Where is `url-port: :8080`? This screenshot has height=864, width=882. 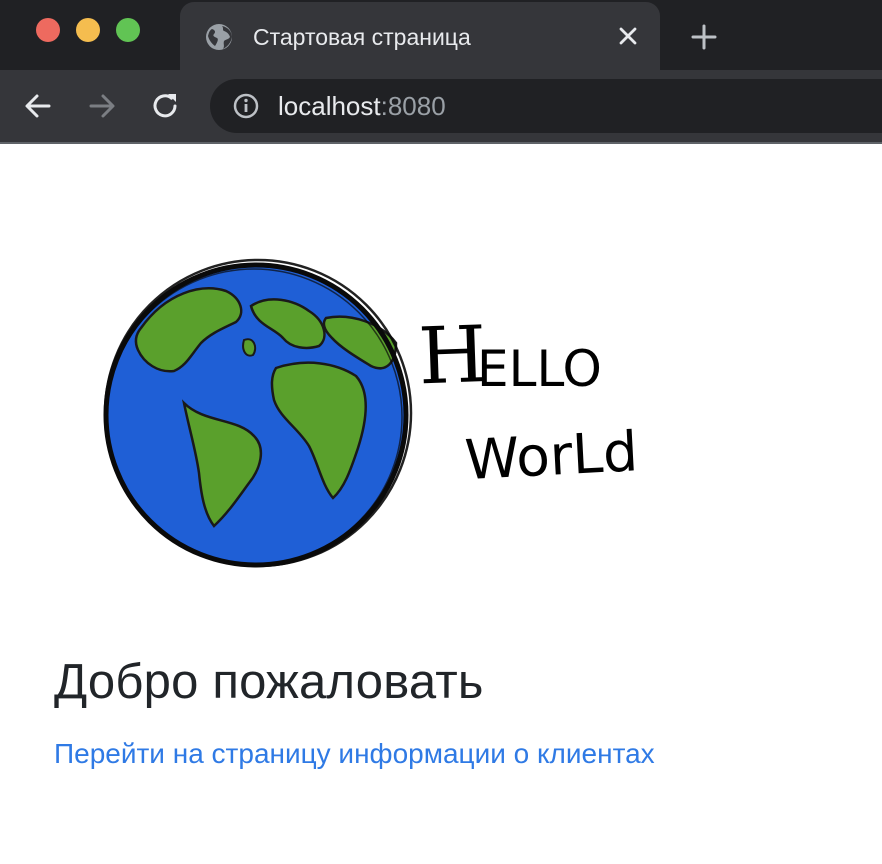
url-port: :8080 is located at coordinates (413, 106).